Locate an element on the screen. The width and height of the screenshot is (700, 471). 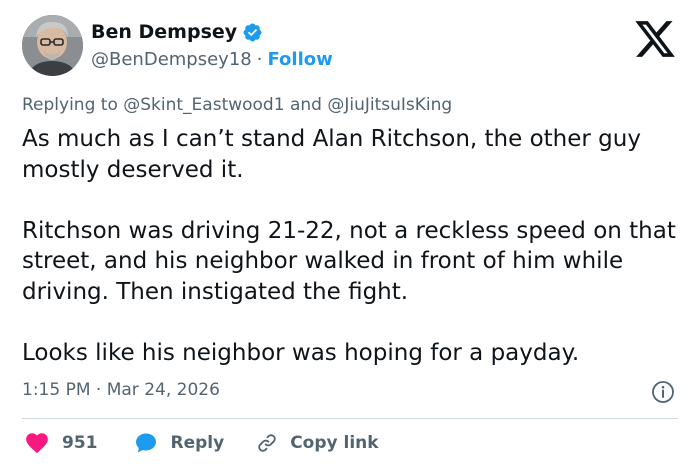
replying-conjunction: and is located at coordinates (306, 105).